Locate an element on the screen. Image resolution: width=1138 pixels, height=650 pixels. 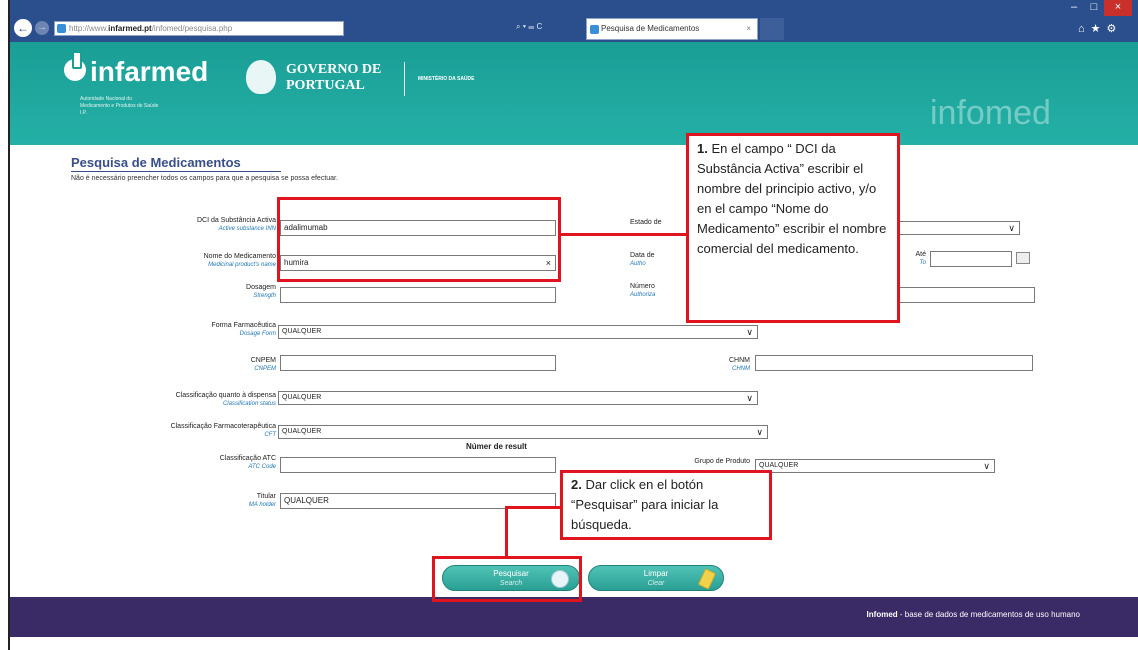
close-icon: × is located at coordinates (1118, 8).